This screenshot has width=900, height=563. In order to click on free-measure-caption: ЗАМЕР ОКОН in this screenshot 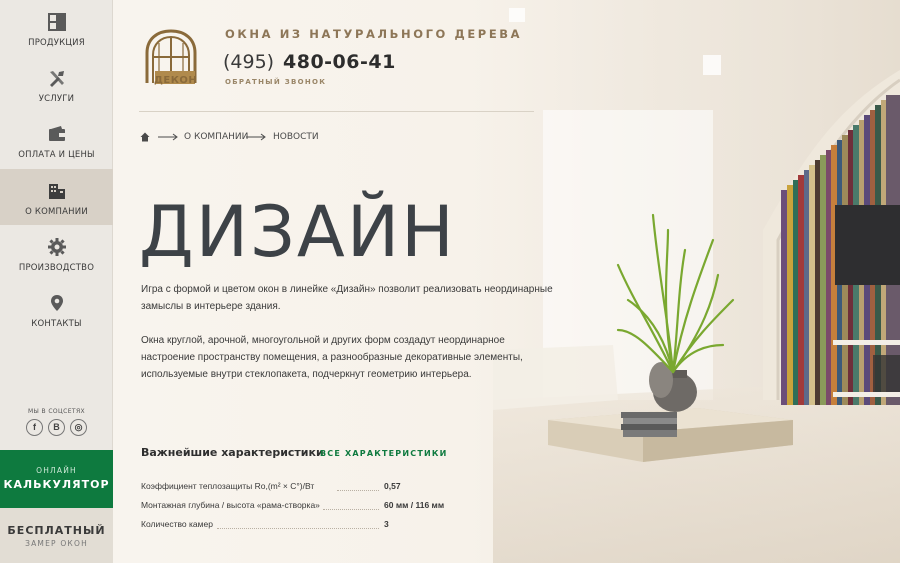, I will do `click(56, 543)`.